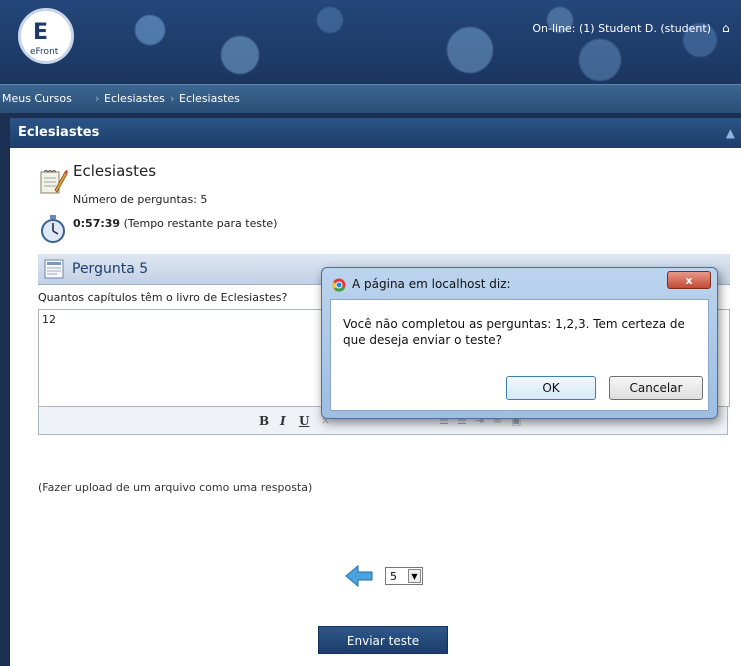 This screenshot has height=666, width=741. What do you see at coordinates (264, 421) in the screenshot?
I see `bold-button: B` at bounding box center [264, 421].